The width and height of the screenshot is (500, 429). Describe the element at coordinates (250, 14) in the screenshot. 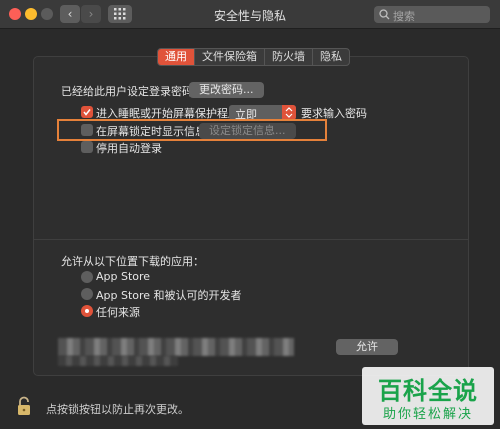

I see `title-bar: ‹ › 安全性与隐私 搜索` at that location.